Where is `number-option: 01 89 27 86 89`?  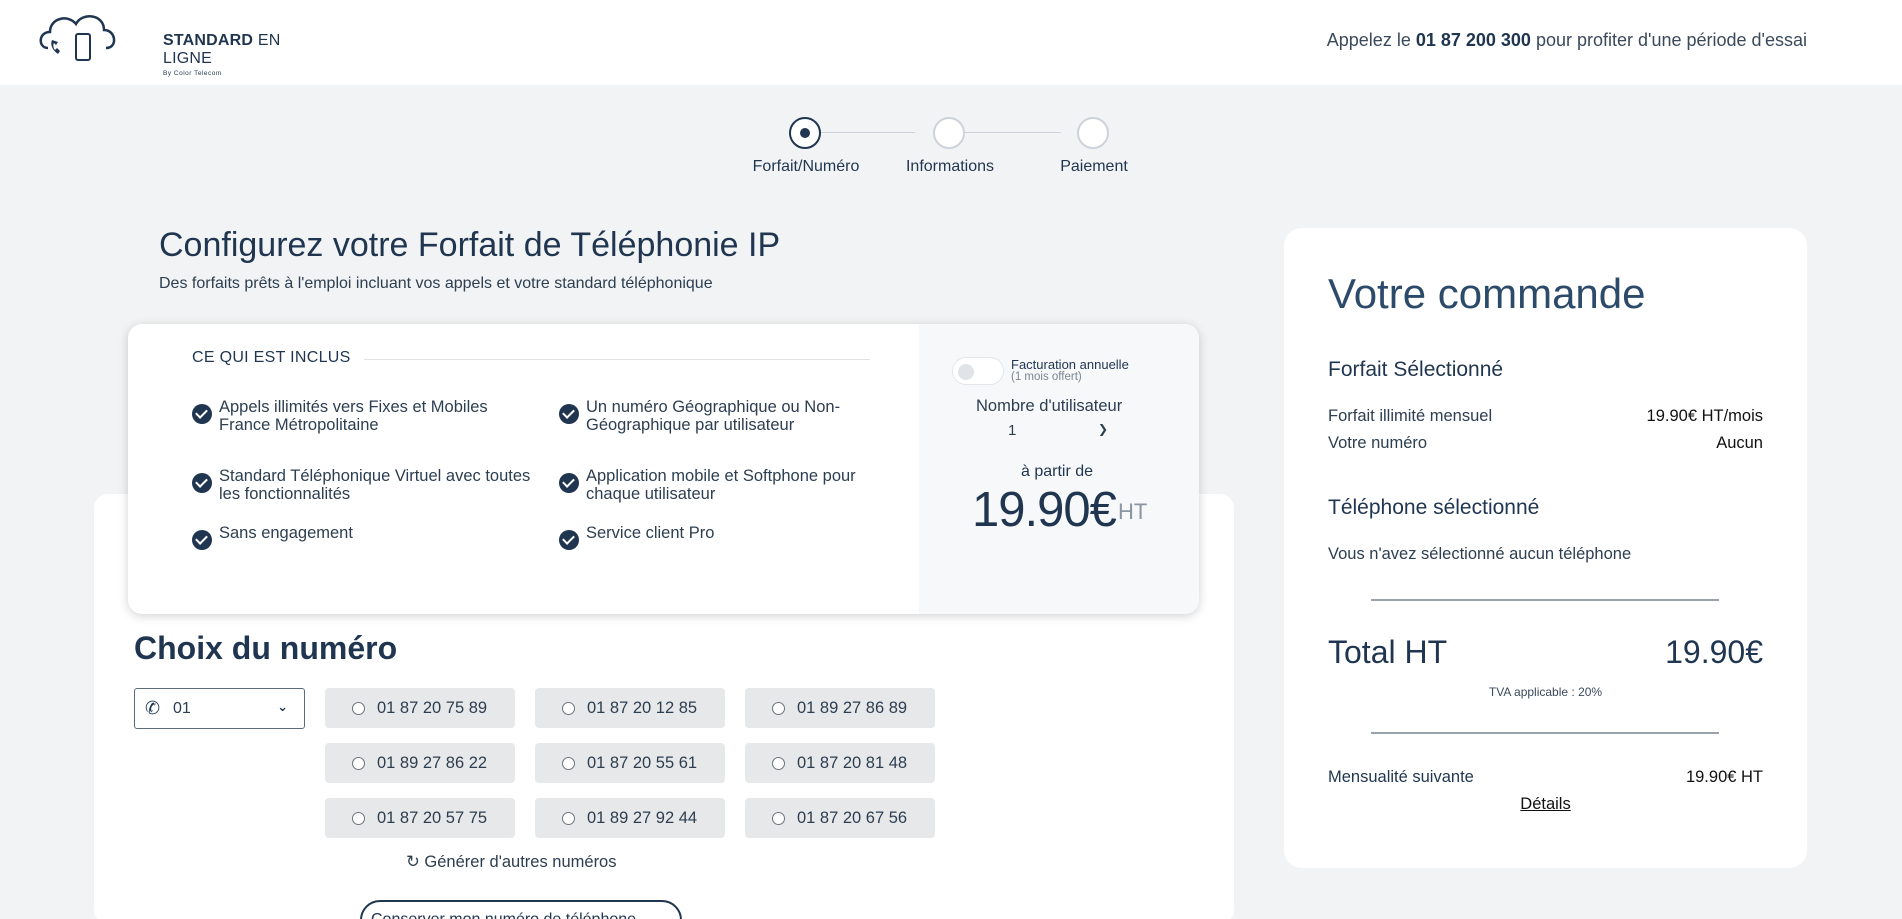 number-option: 01 89 27 86 89 is located at coordinates (840, 708).